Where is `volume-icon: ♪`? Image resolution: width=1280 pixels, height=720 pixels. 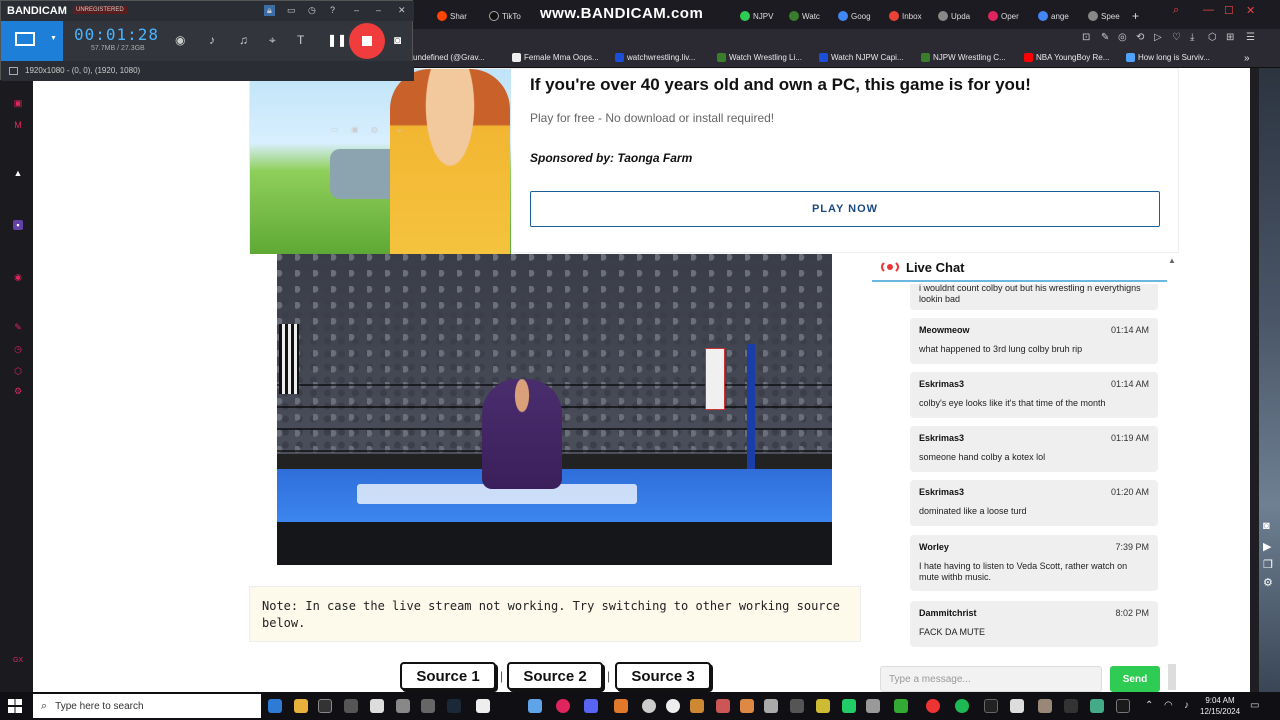
volume-icon: ♪ is located at coordinates (1186, 705).